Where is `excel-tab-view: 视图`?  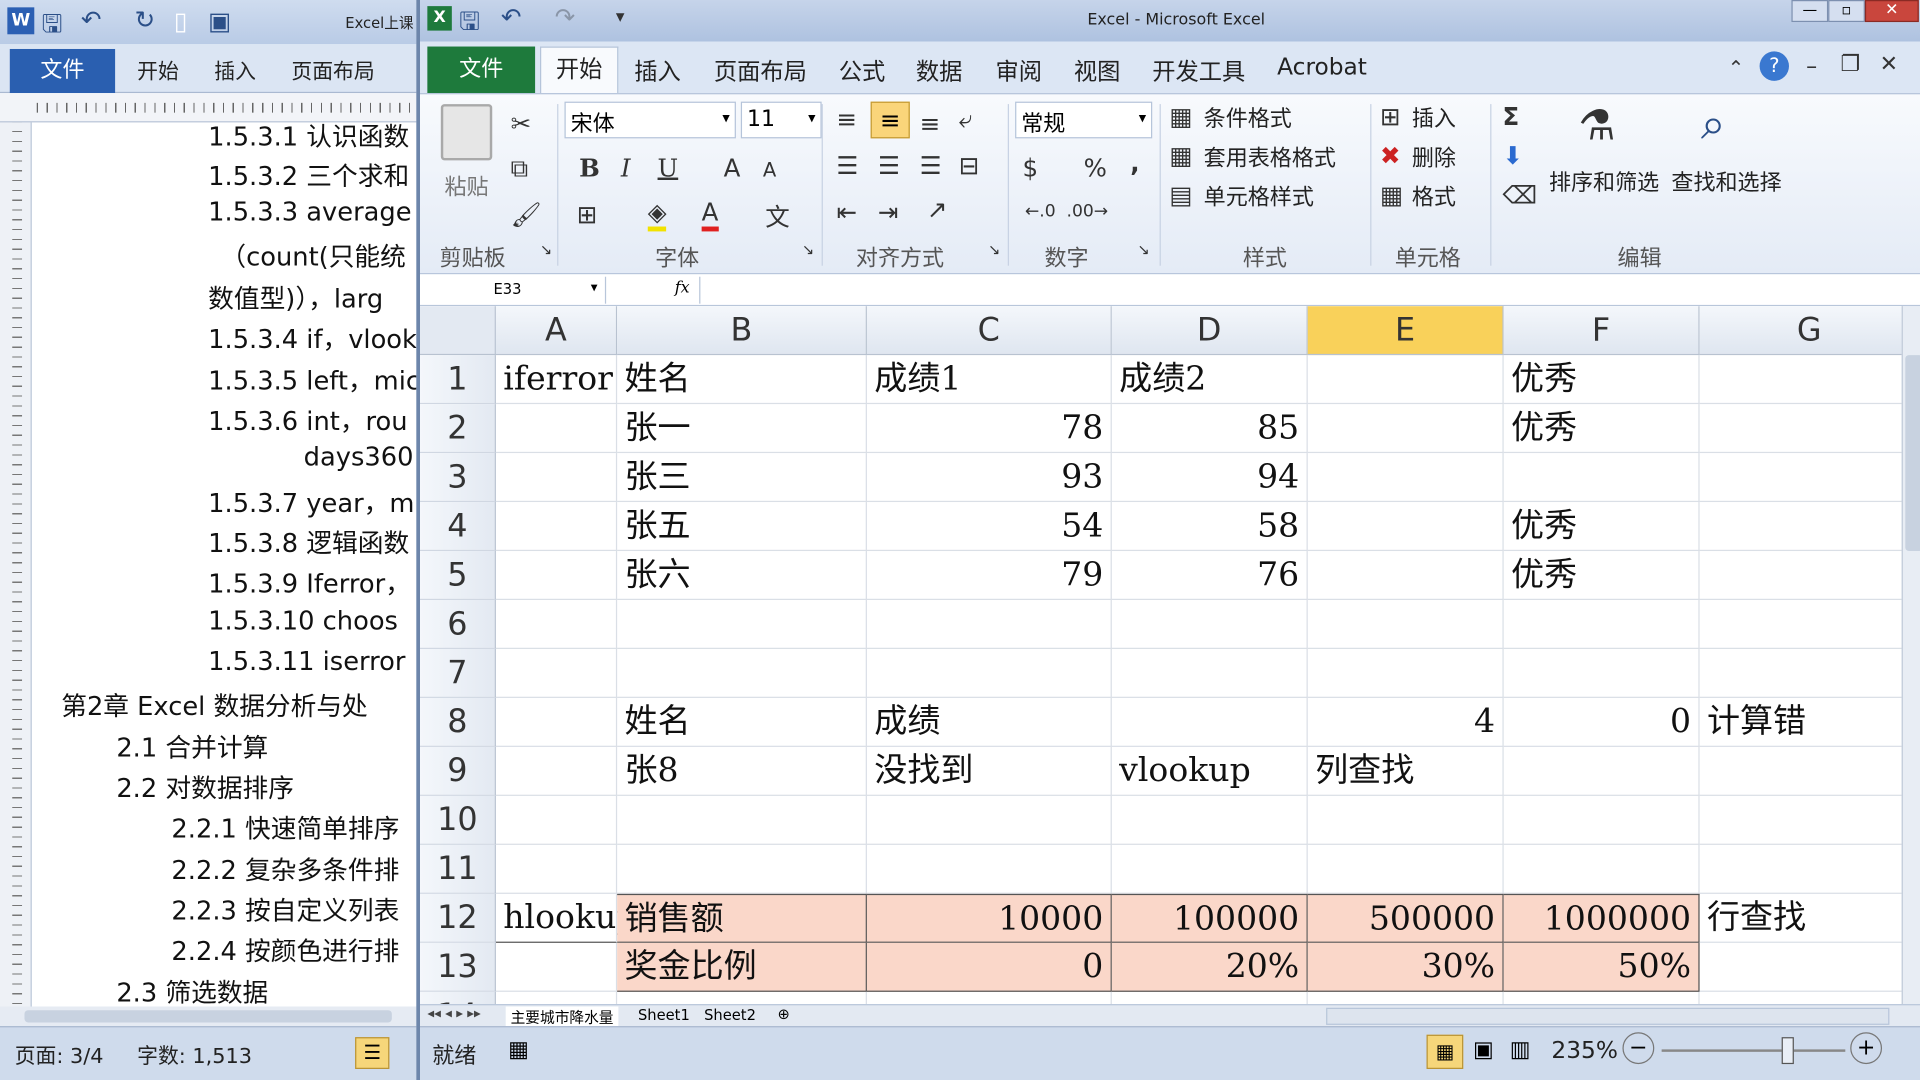 excel-tab-view: 视图 is located at coordinates (1097, 70).